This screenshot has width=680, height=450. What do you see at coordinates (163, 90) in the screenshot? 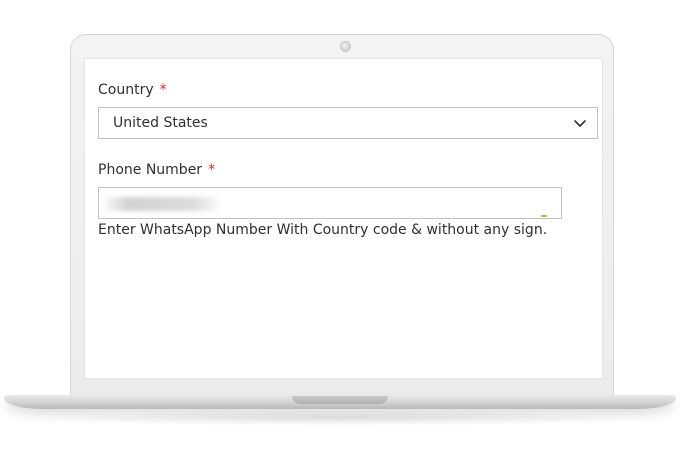
I see `country-required-mark: *` at bounding box center [163, 90].